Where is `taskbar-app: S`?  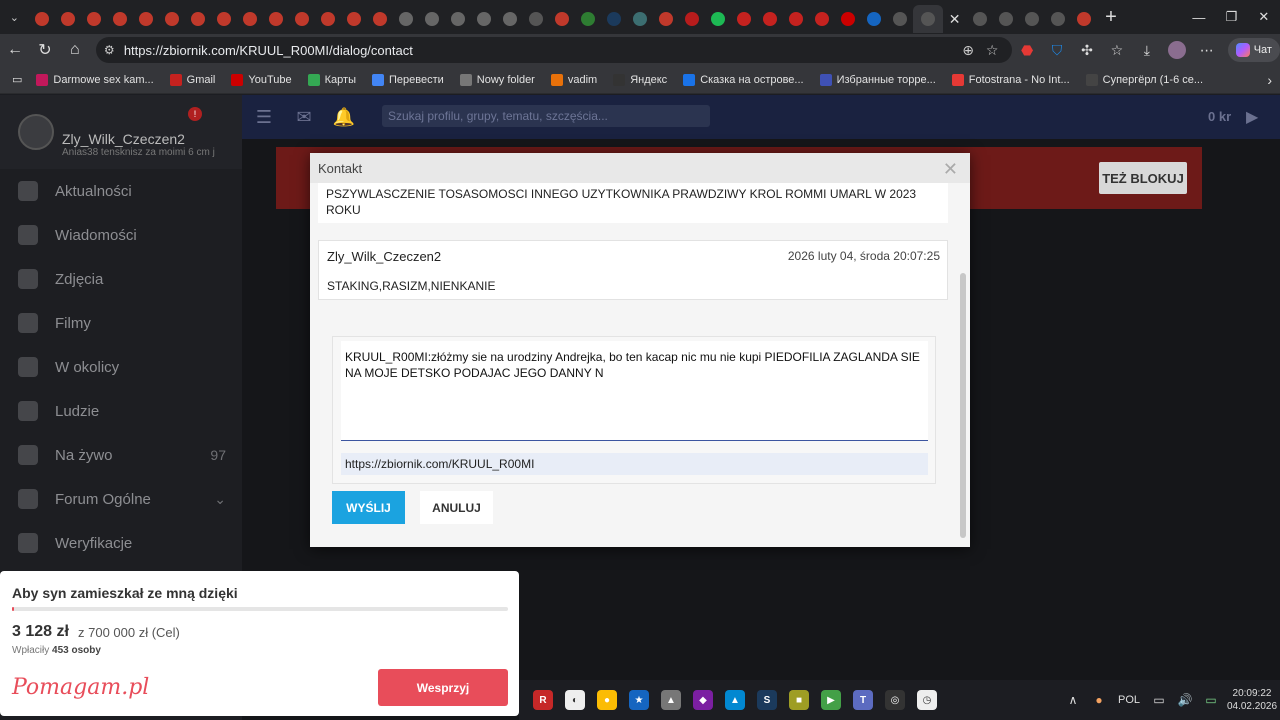
taskbar-app: S is located at coordinates (767, 700).